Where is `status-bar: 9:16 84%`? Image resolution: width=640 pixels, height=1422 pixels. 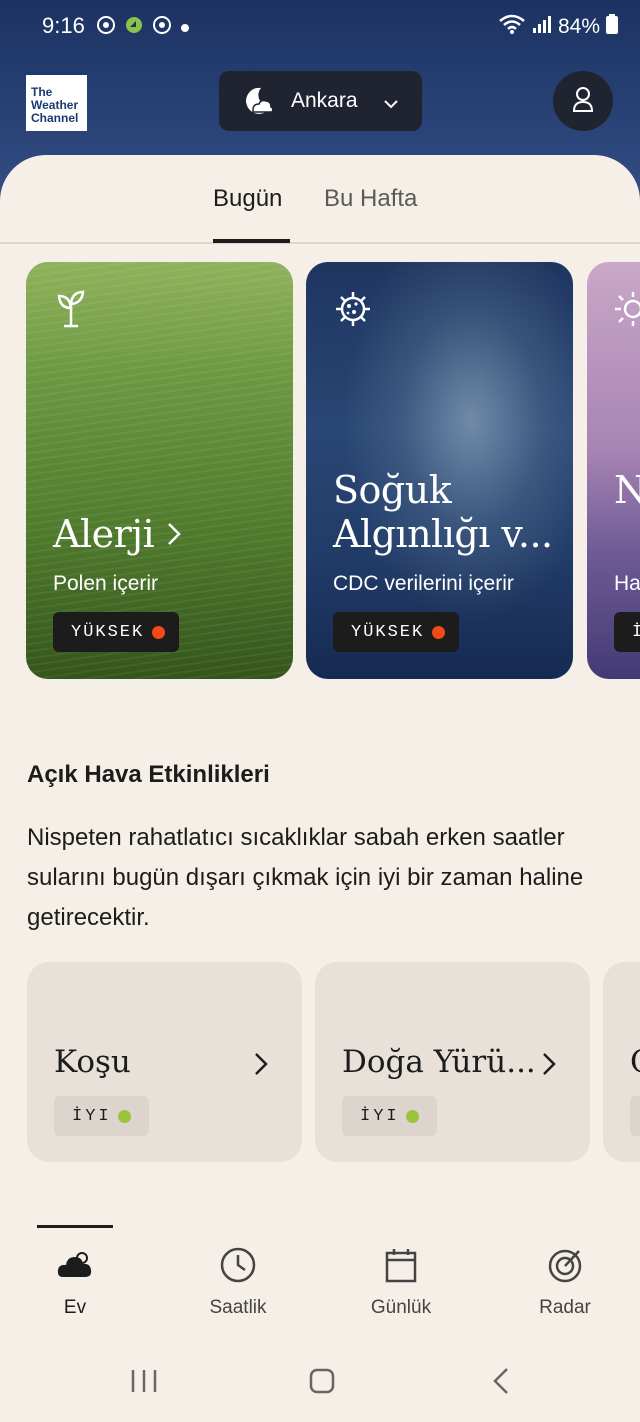
status-bar: 9:16 84% is located at coordinates (320, 28).